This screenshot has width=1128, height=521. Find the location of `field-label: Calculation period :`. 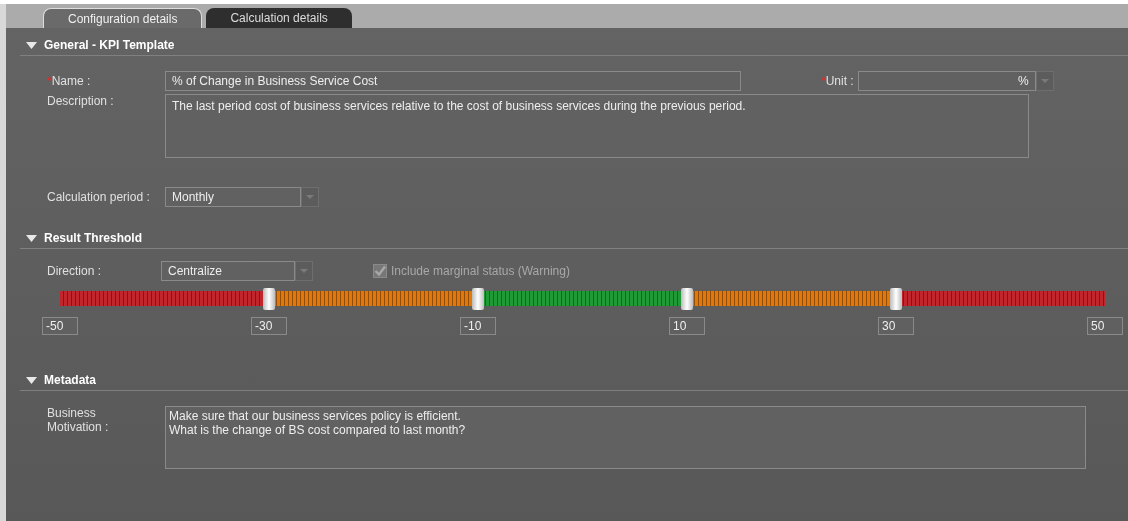

field-label: Calculation period : is located at coordinates (99, 197).